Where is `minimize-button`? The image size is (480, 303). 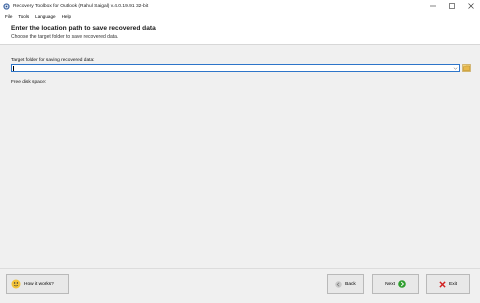 minimize-button is located at coordinates (432, 6).